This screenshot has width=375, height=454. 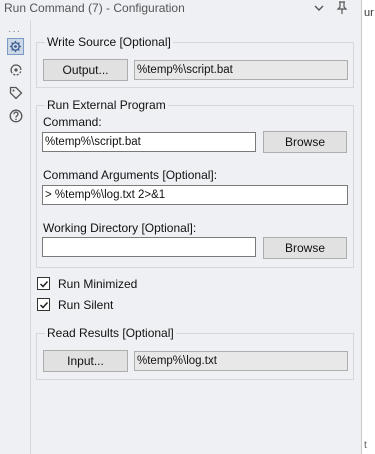 I want to click on run-silent-checkbox, so click(x=43, y=304).